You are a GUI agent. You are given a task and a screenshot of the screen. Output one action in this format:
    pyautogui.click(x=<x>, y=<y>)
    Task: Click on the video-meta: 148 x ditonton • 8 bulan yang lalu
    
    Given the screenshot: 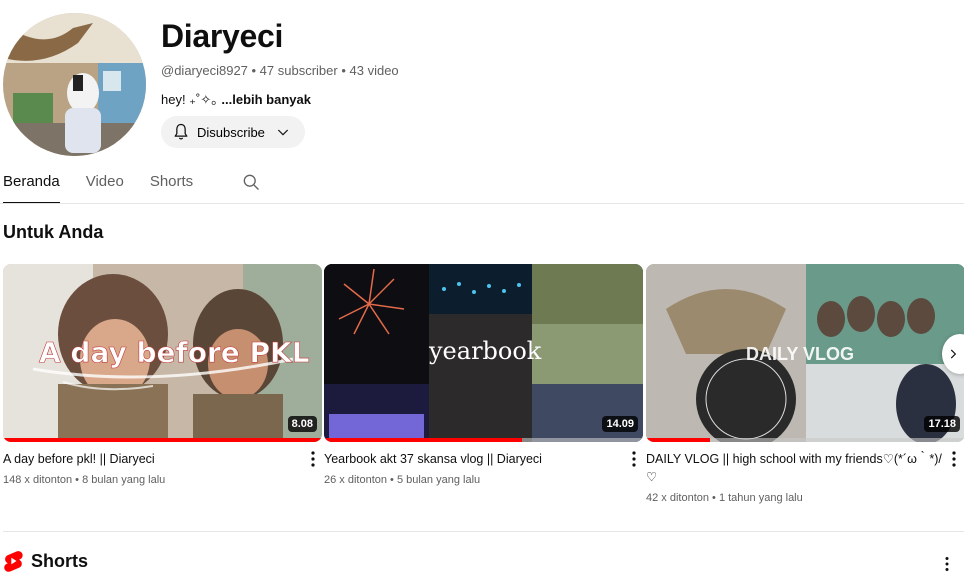 What is the action you would take?
    pyautogui.click(x=84, y=480)
    